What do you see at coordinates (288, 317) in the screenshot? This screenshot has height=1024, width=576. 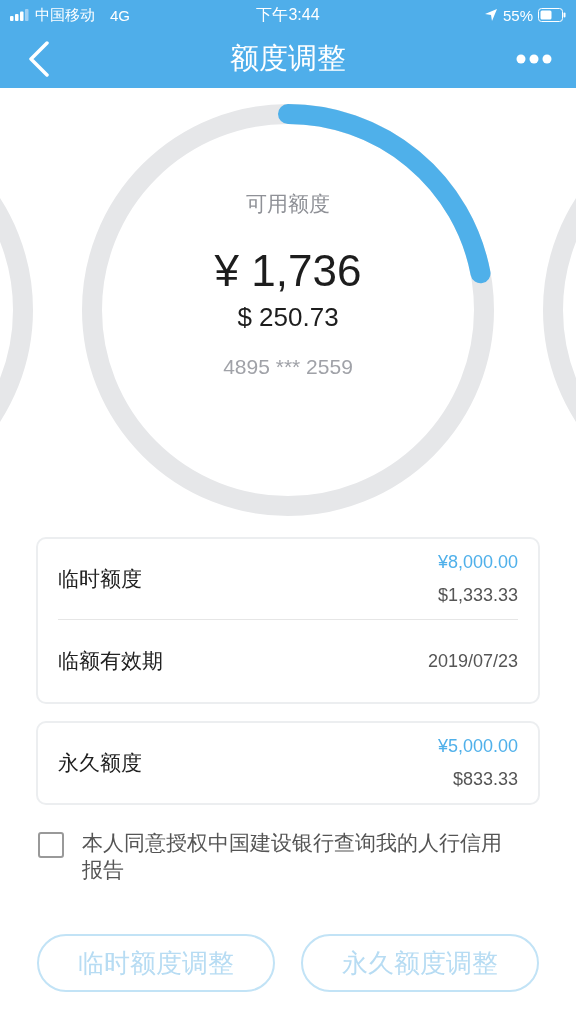 I see `amount-usd: $ 250.73` at bounding box center [288, 317].